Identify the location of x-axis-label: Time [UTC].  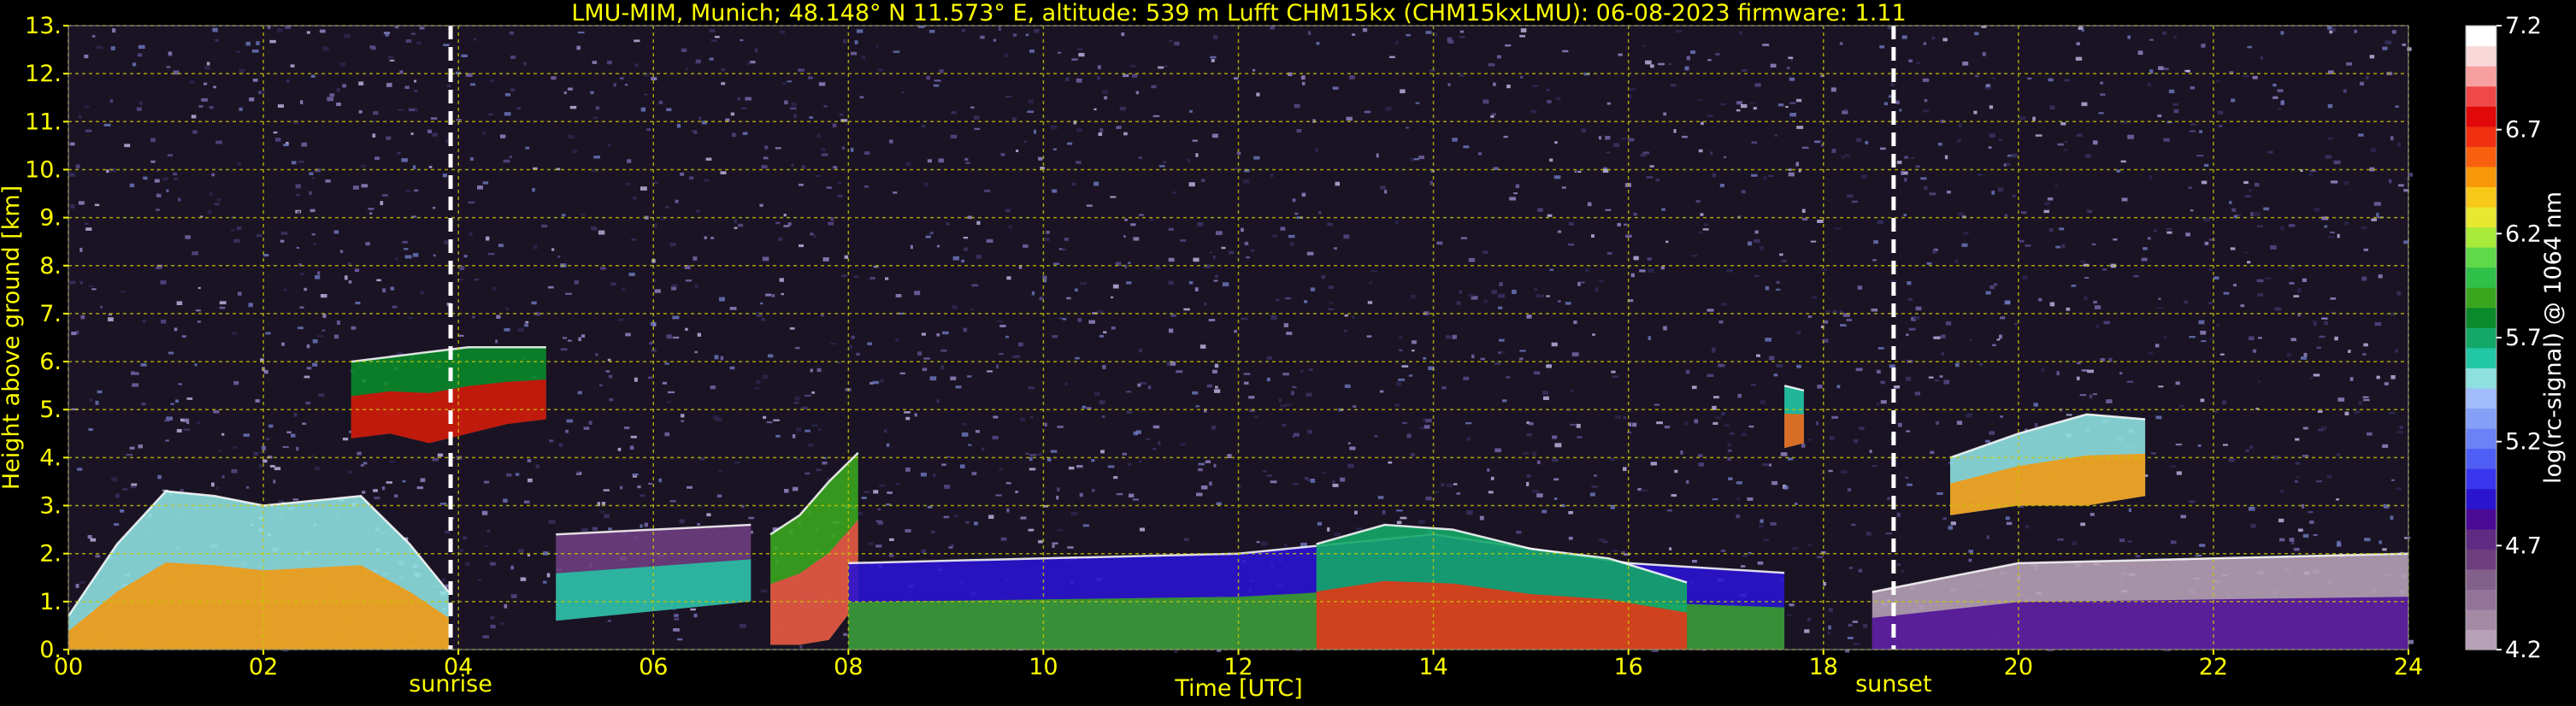
(1238, 688).